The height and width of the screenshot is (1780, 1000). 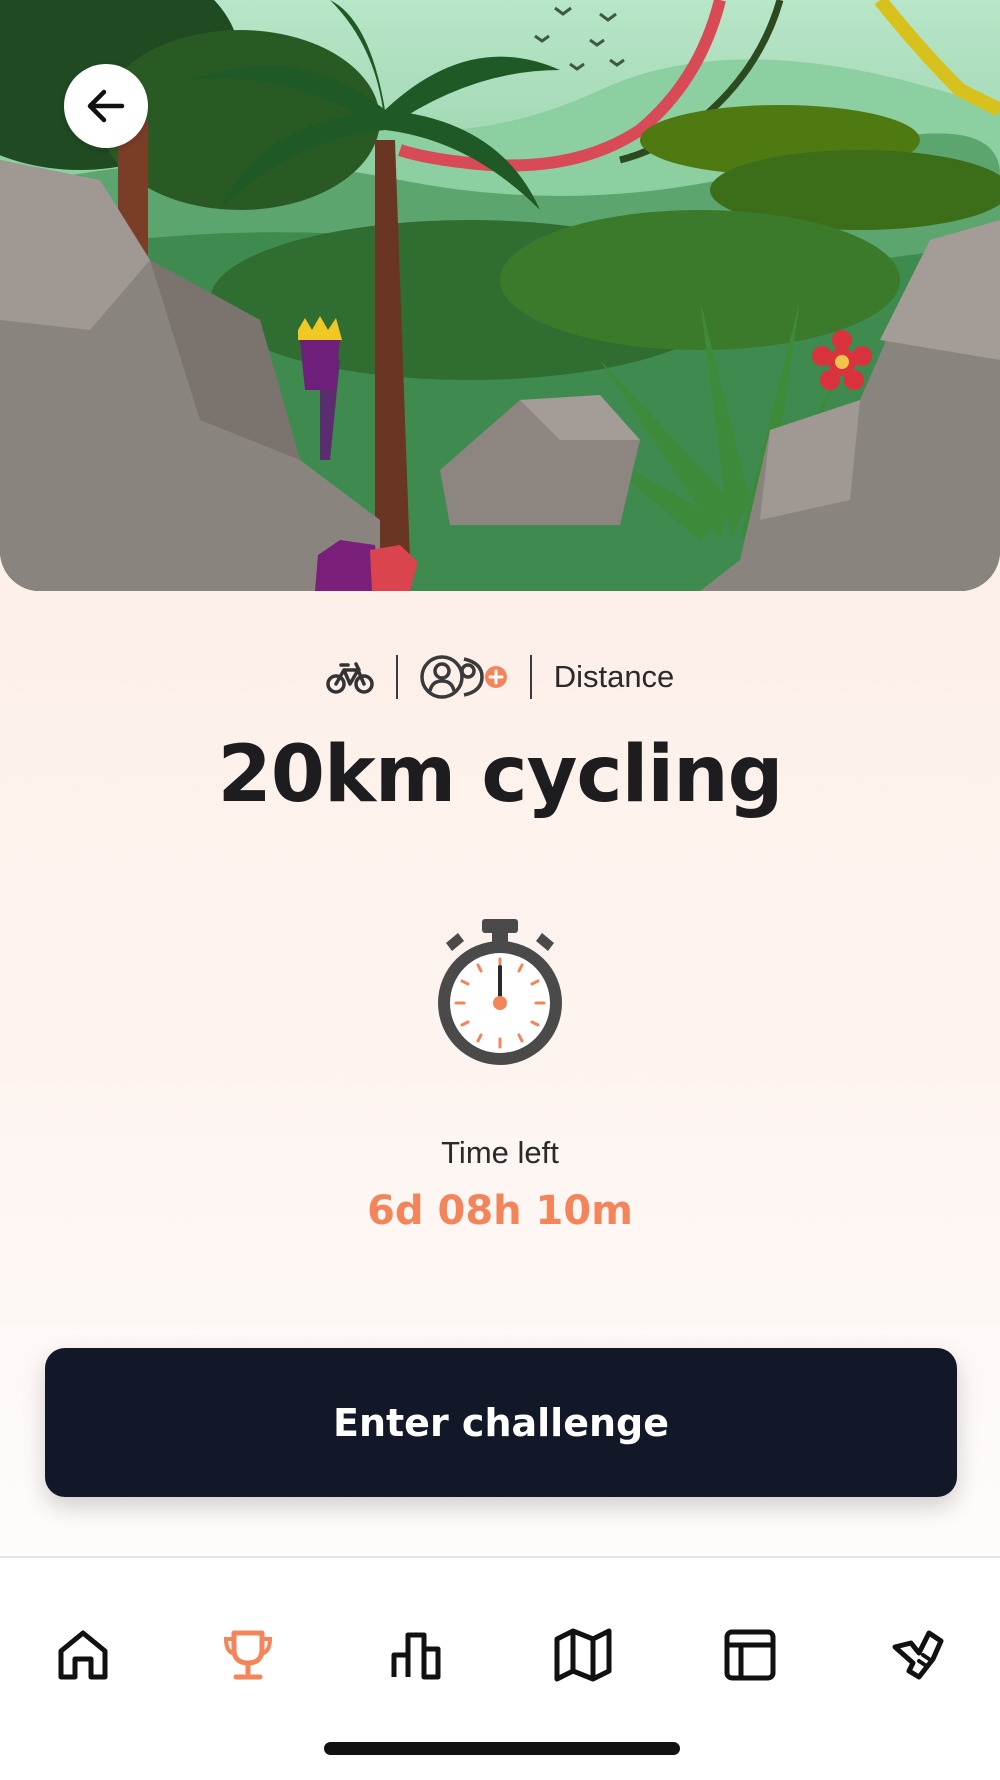 I want to click on arrow-left-icon, so click(x=106, y=106).